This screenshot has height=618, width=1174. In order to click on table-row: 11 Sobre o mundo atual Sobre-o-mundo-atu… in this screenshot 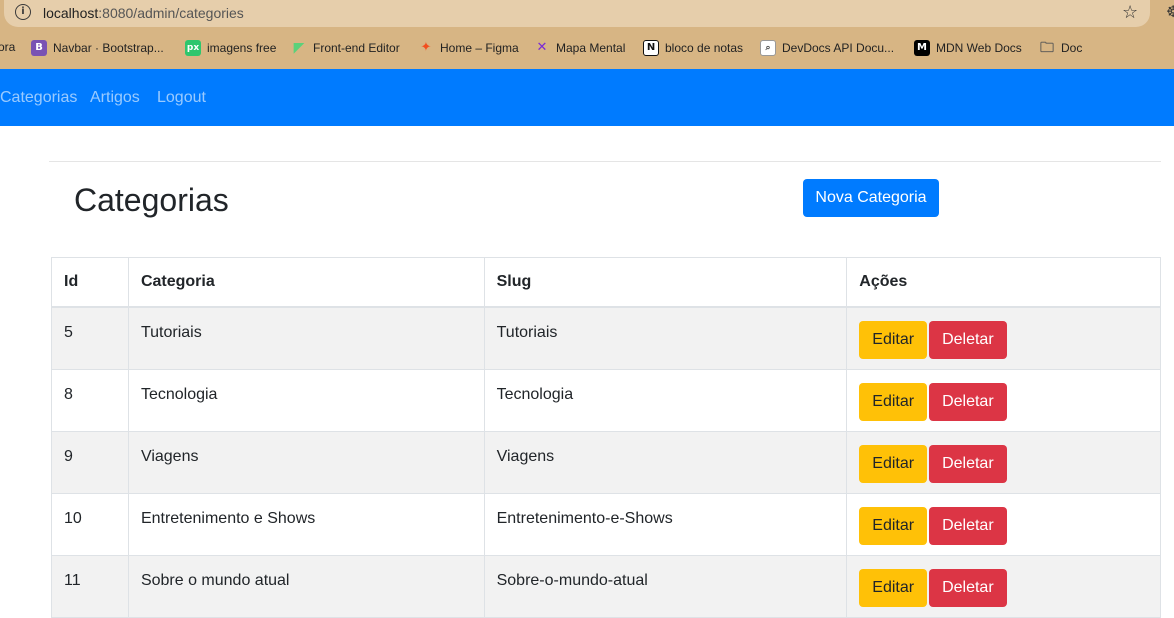, I will do `click(606, 586)`.